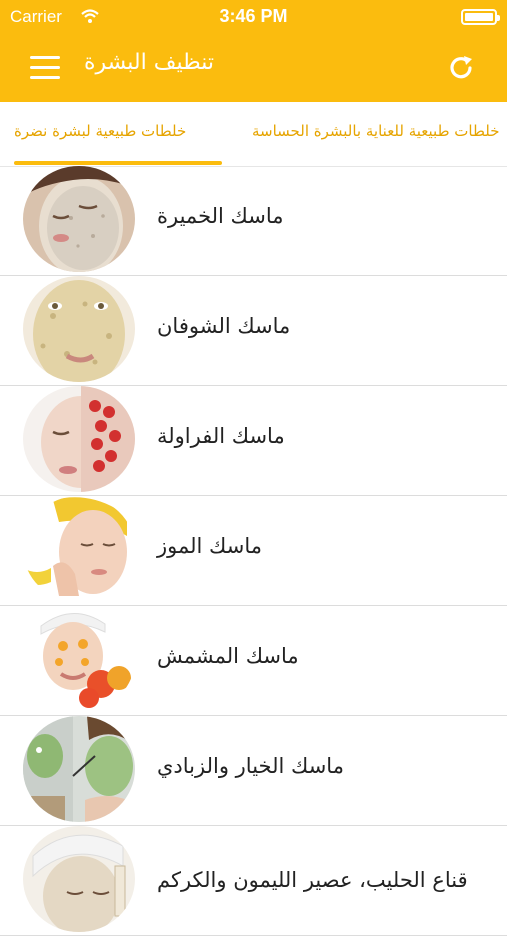 This screenshot has height=936, width=507. I want to click on tab-fresh-skin: خلطات طبيعية لبشرة نضرة, so click(100, 131).